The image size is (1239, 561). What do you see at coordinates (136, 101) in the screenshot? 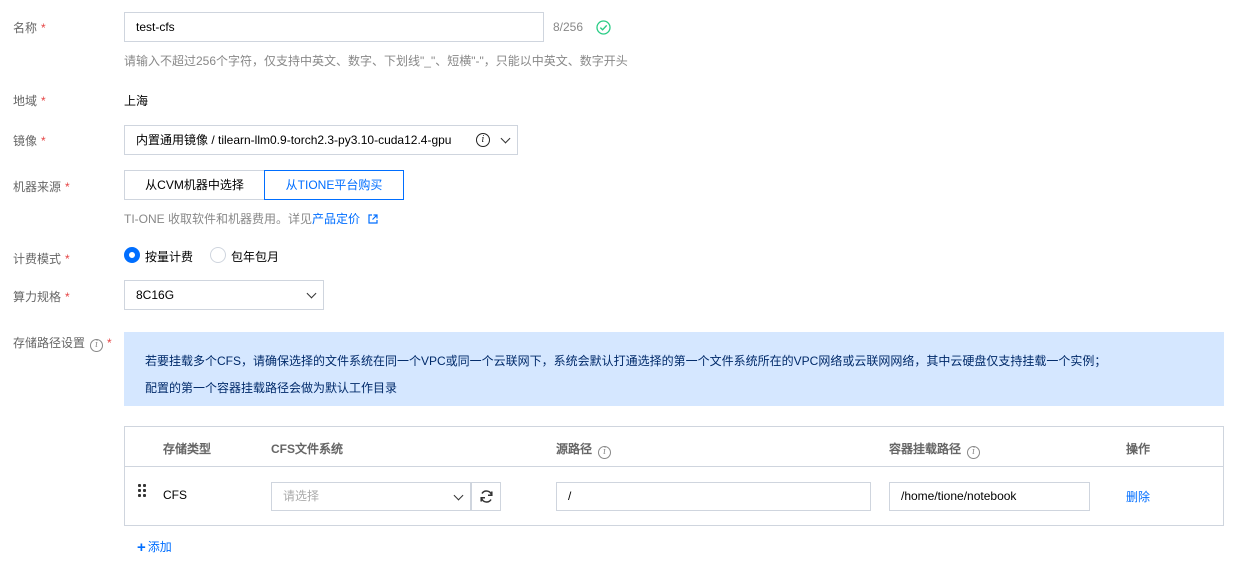
I see `region-value: 上海` at bounding box center [136, 101].